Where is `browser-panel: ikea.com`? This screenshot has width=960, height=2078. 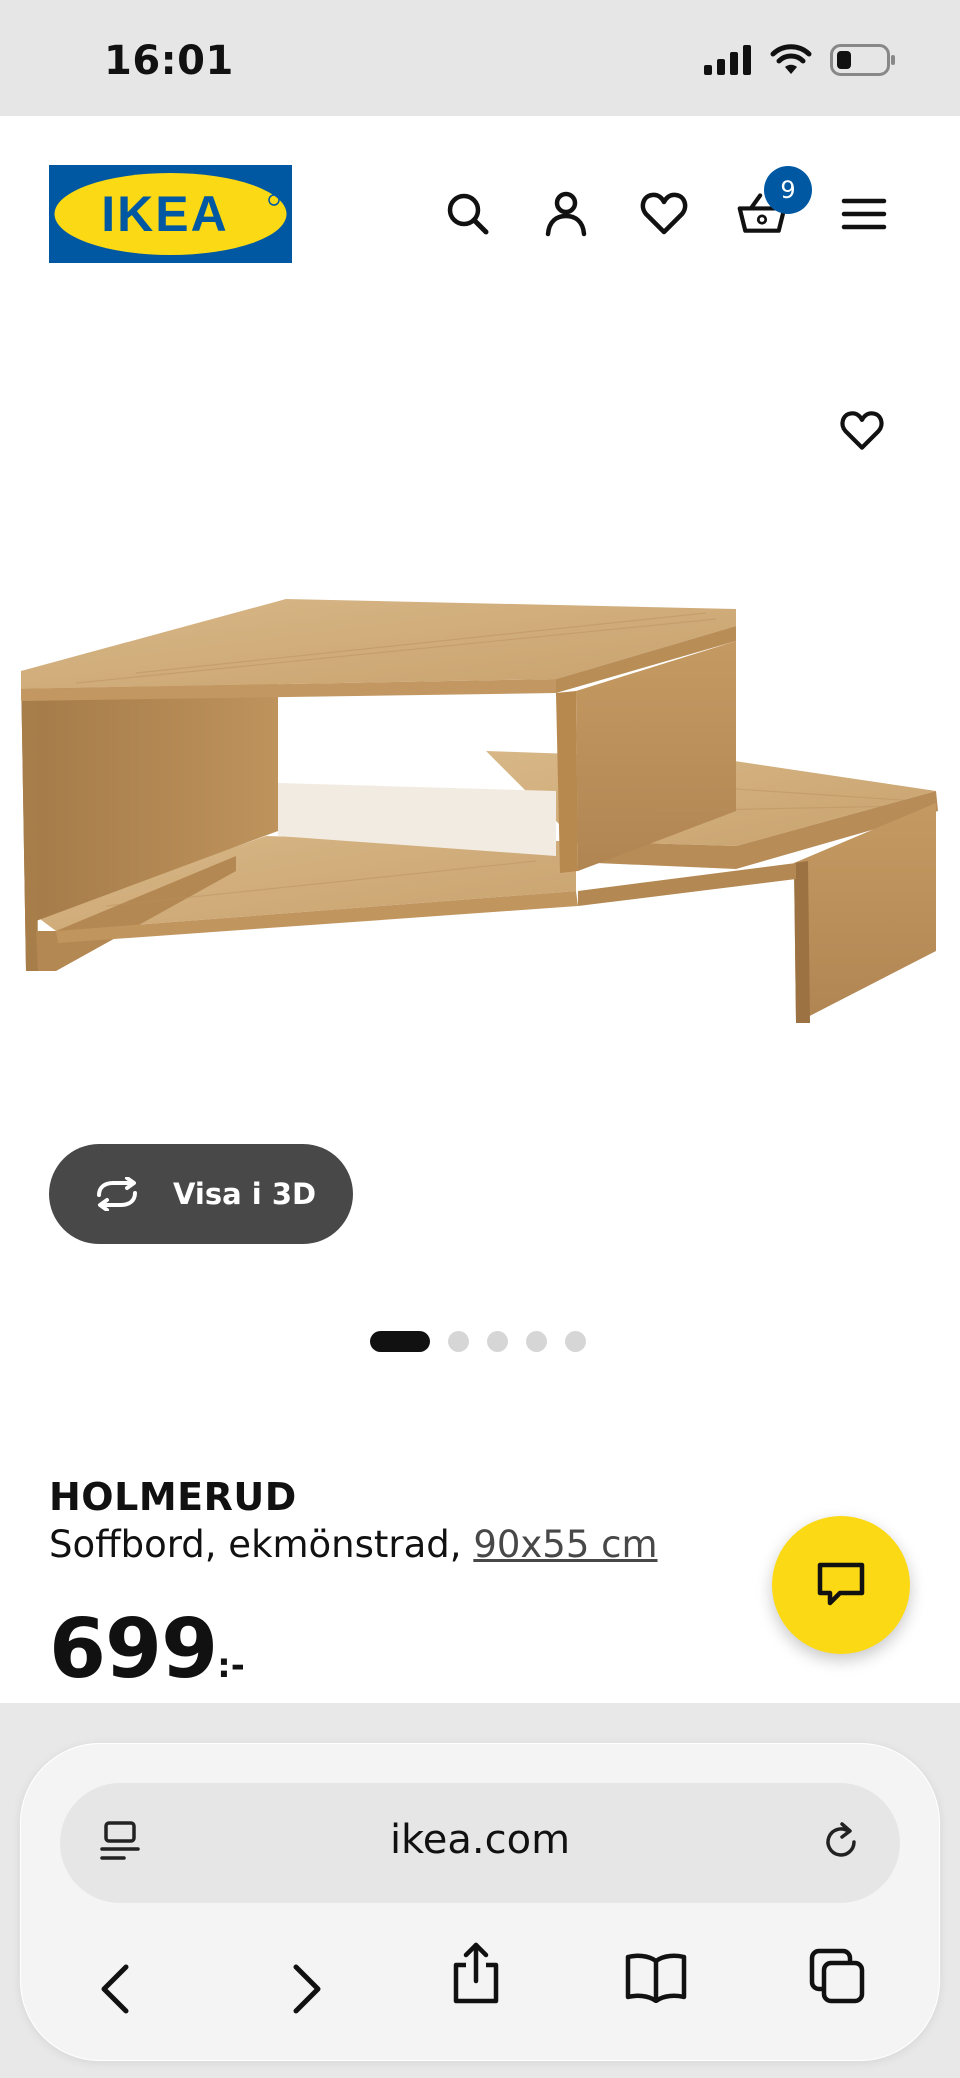 browser-panel: ikea.com is located at coordinates (480, 1902).